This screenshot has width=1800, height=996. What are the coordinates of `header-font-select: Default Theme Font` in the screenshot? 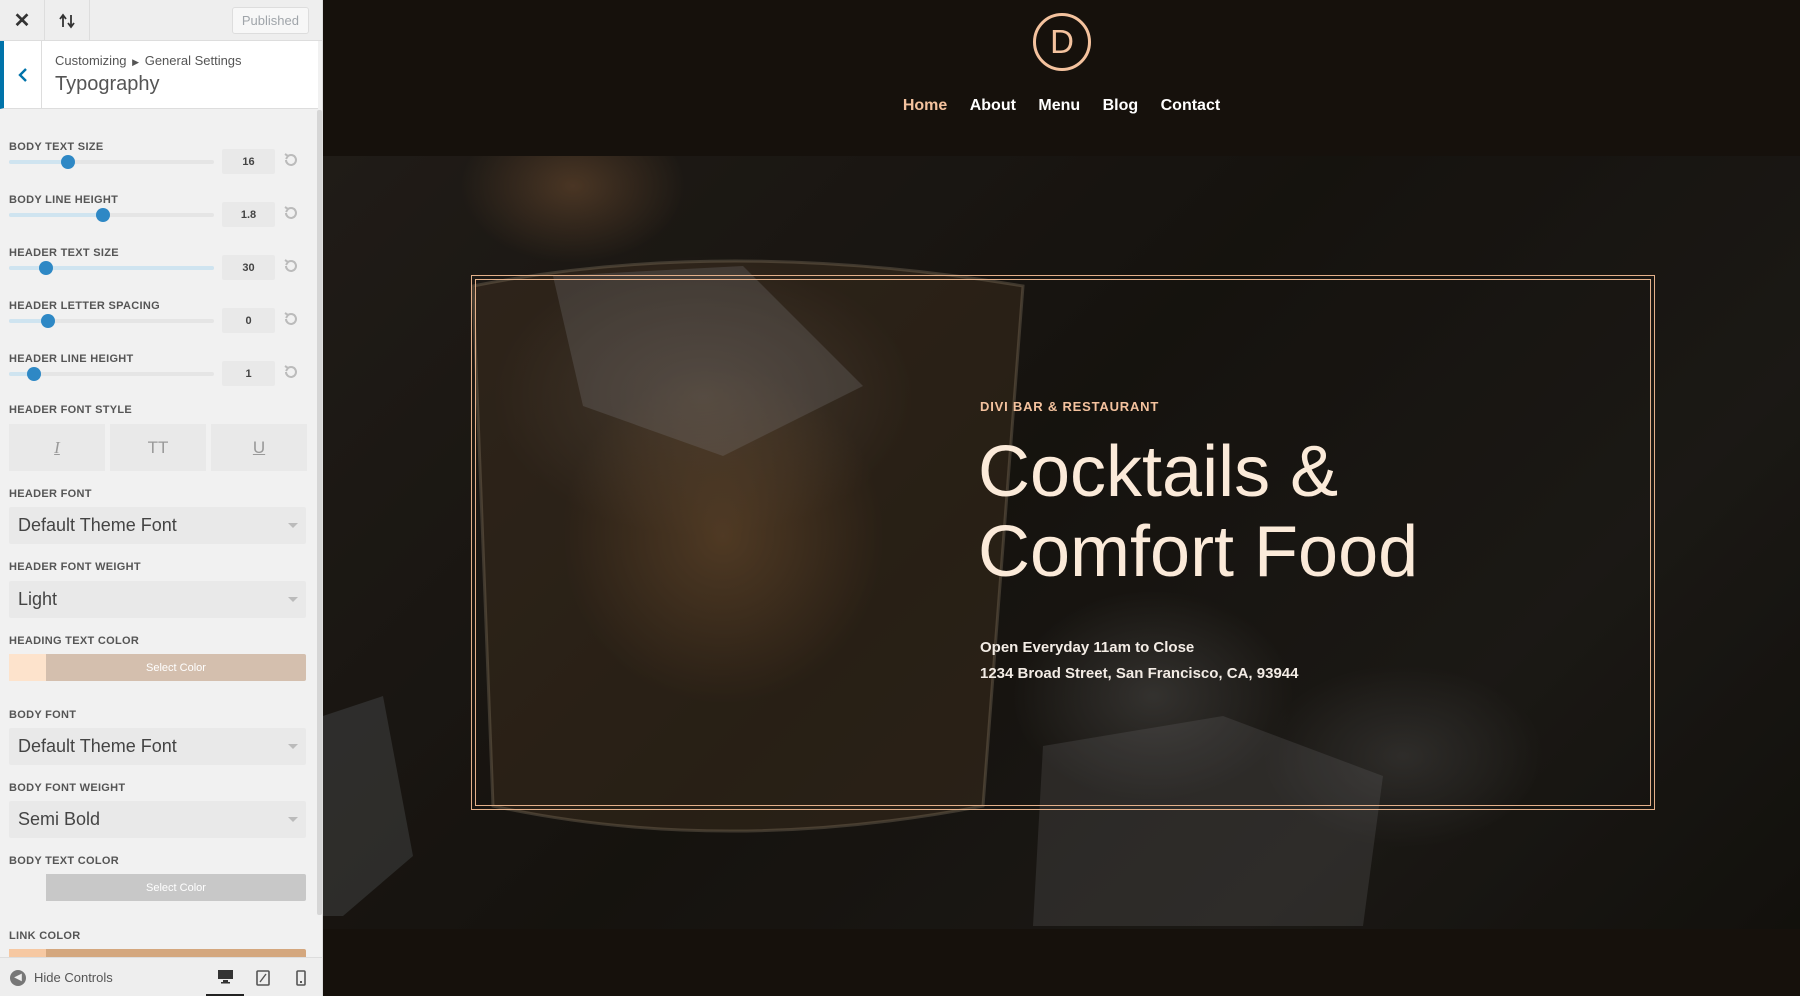 It's located at (157, 525).